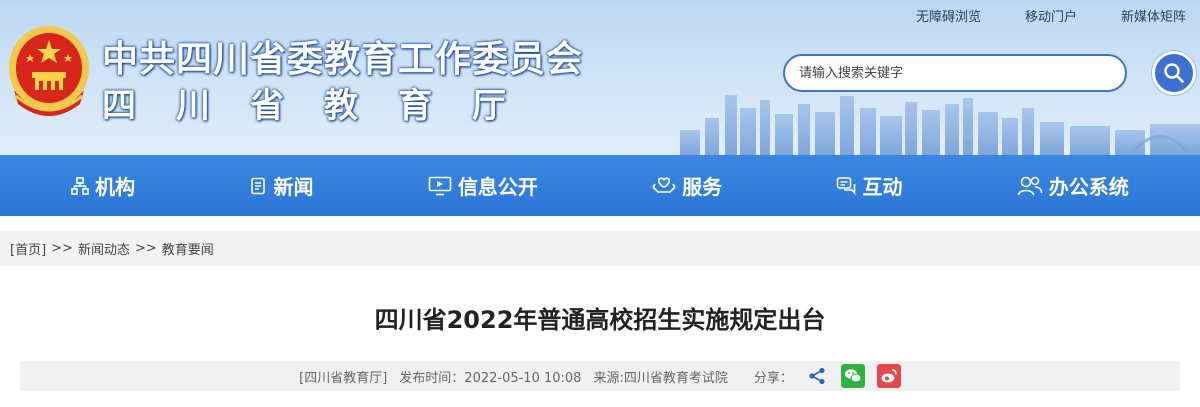  I want to click on search-input, so click(955, 73).